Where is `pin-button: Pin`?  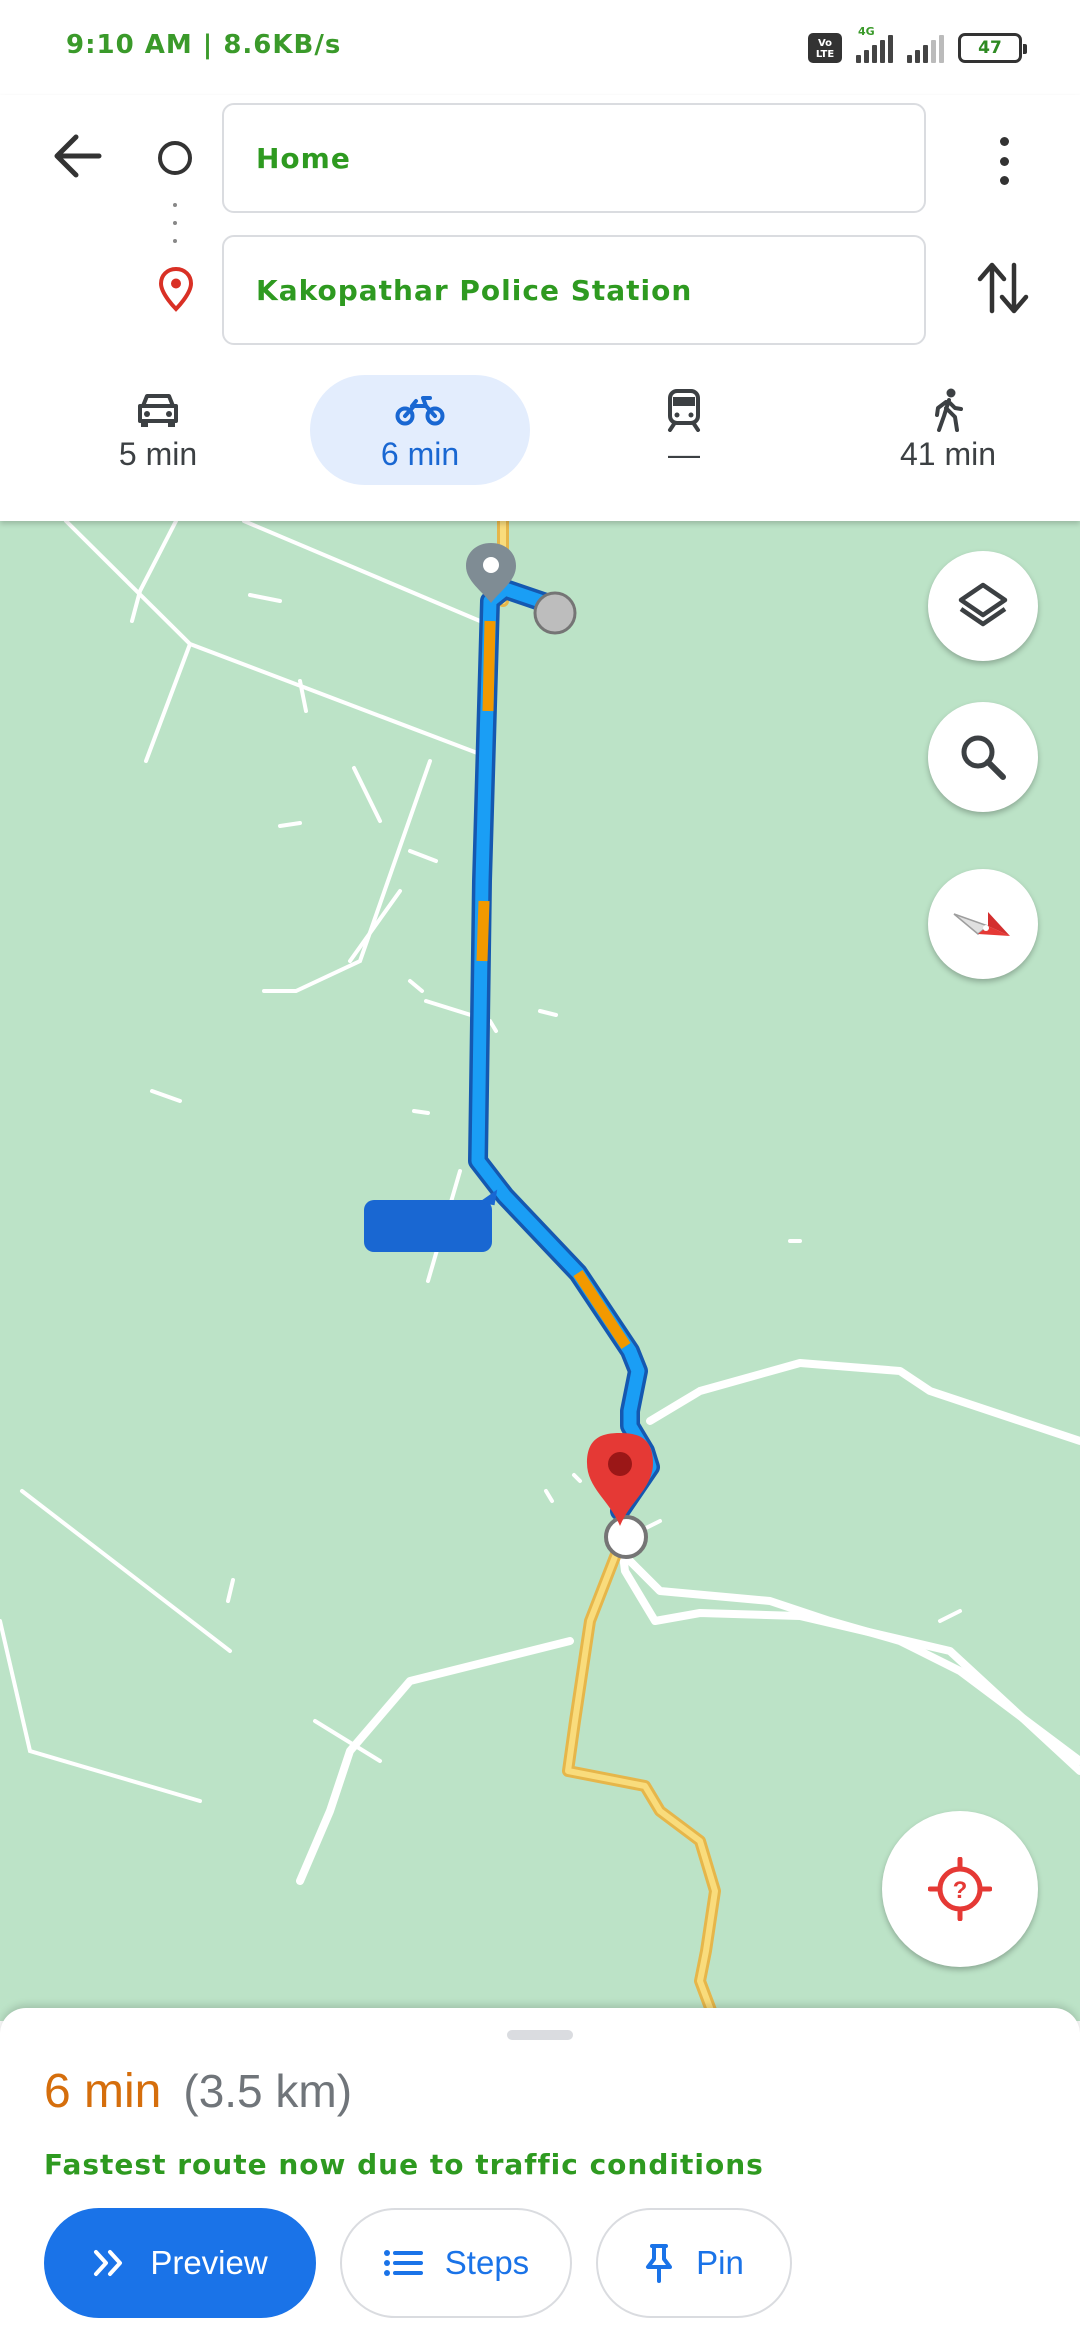
pin-button: Pin is located at coordinates (694, 2263).